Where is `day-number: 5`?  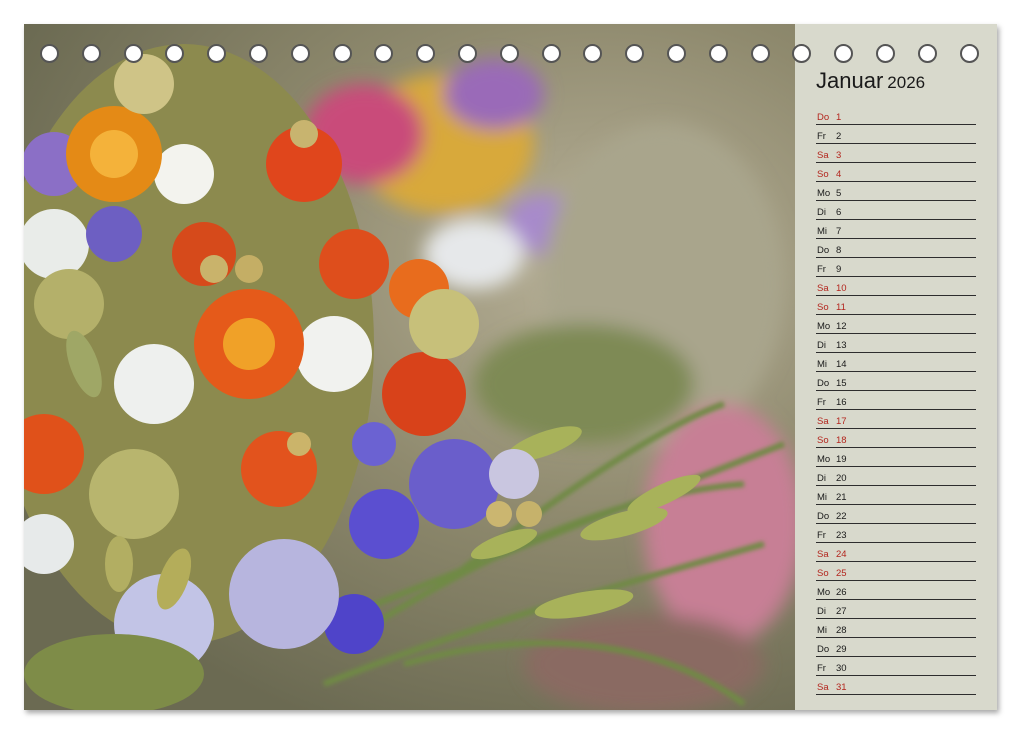 day-number: 5 is located at coordinates (839, 193).